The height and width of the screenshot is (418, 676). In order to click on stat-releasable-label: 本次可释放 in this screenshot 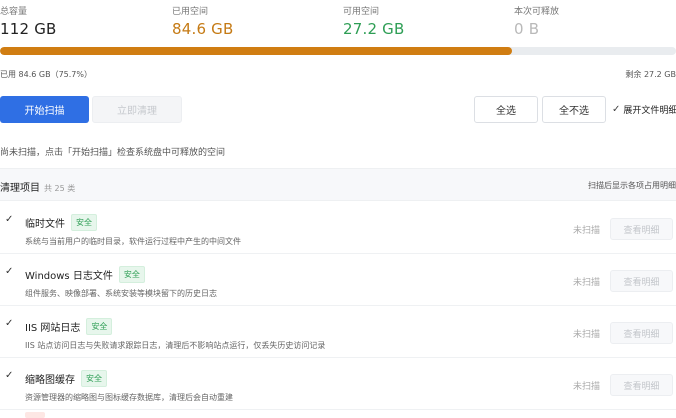, I will do `click(537, 12)`.